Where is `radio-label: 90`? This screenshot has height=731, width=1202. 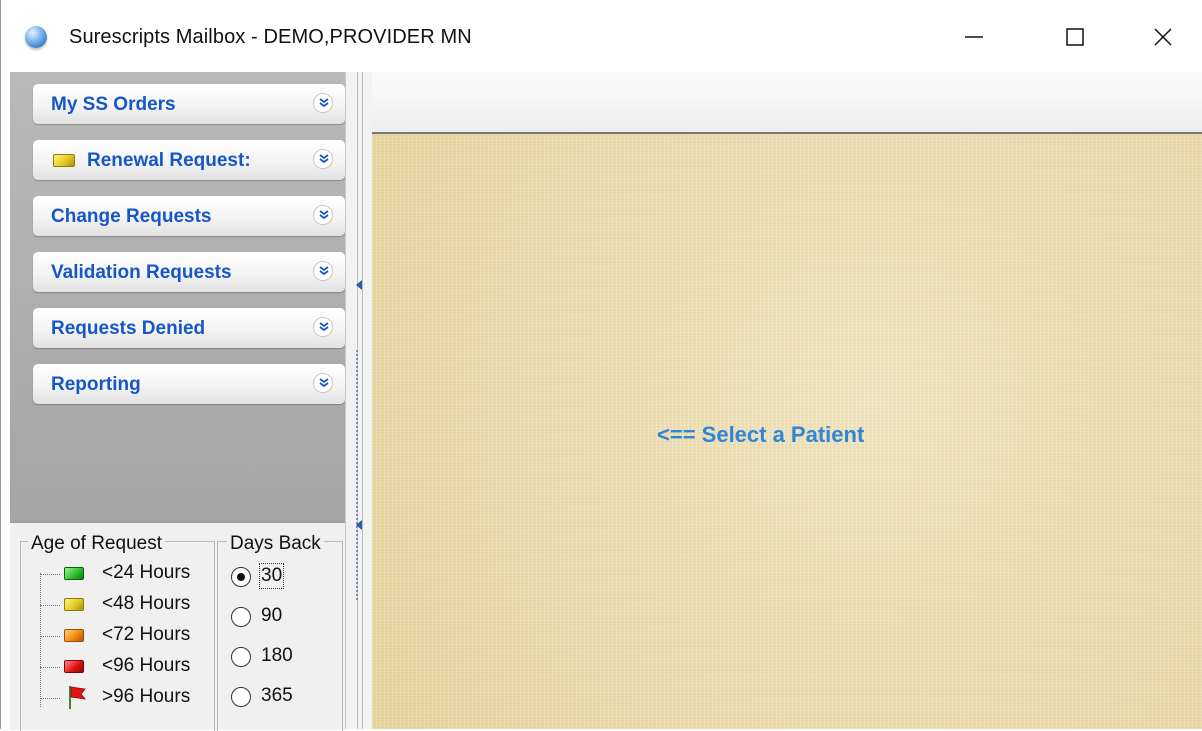
radio-label: 90 is located at coordinates (272, 615).